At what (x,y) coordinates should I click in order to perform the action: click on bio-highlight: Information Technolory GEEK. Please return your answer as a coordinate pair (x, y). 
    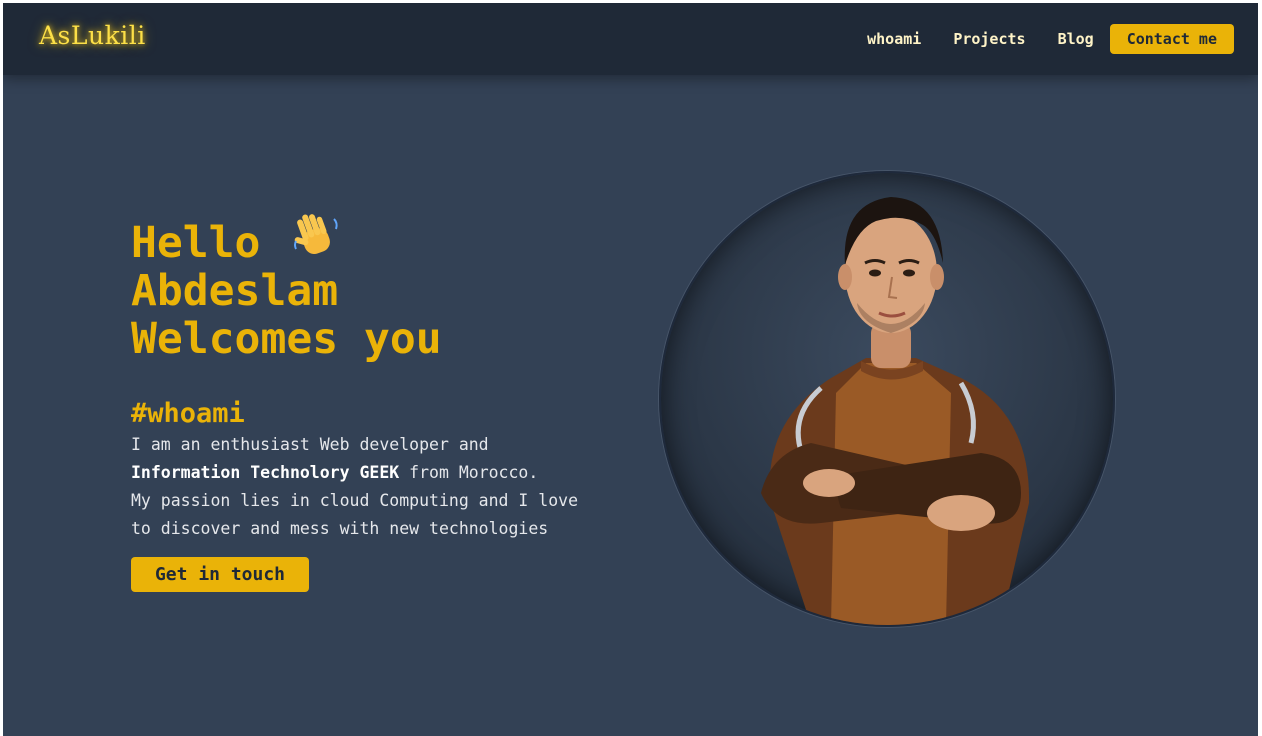
    Looking at the image, I should click on (265, 472).